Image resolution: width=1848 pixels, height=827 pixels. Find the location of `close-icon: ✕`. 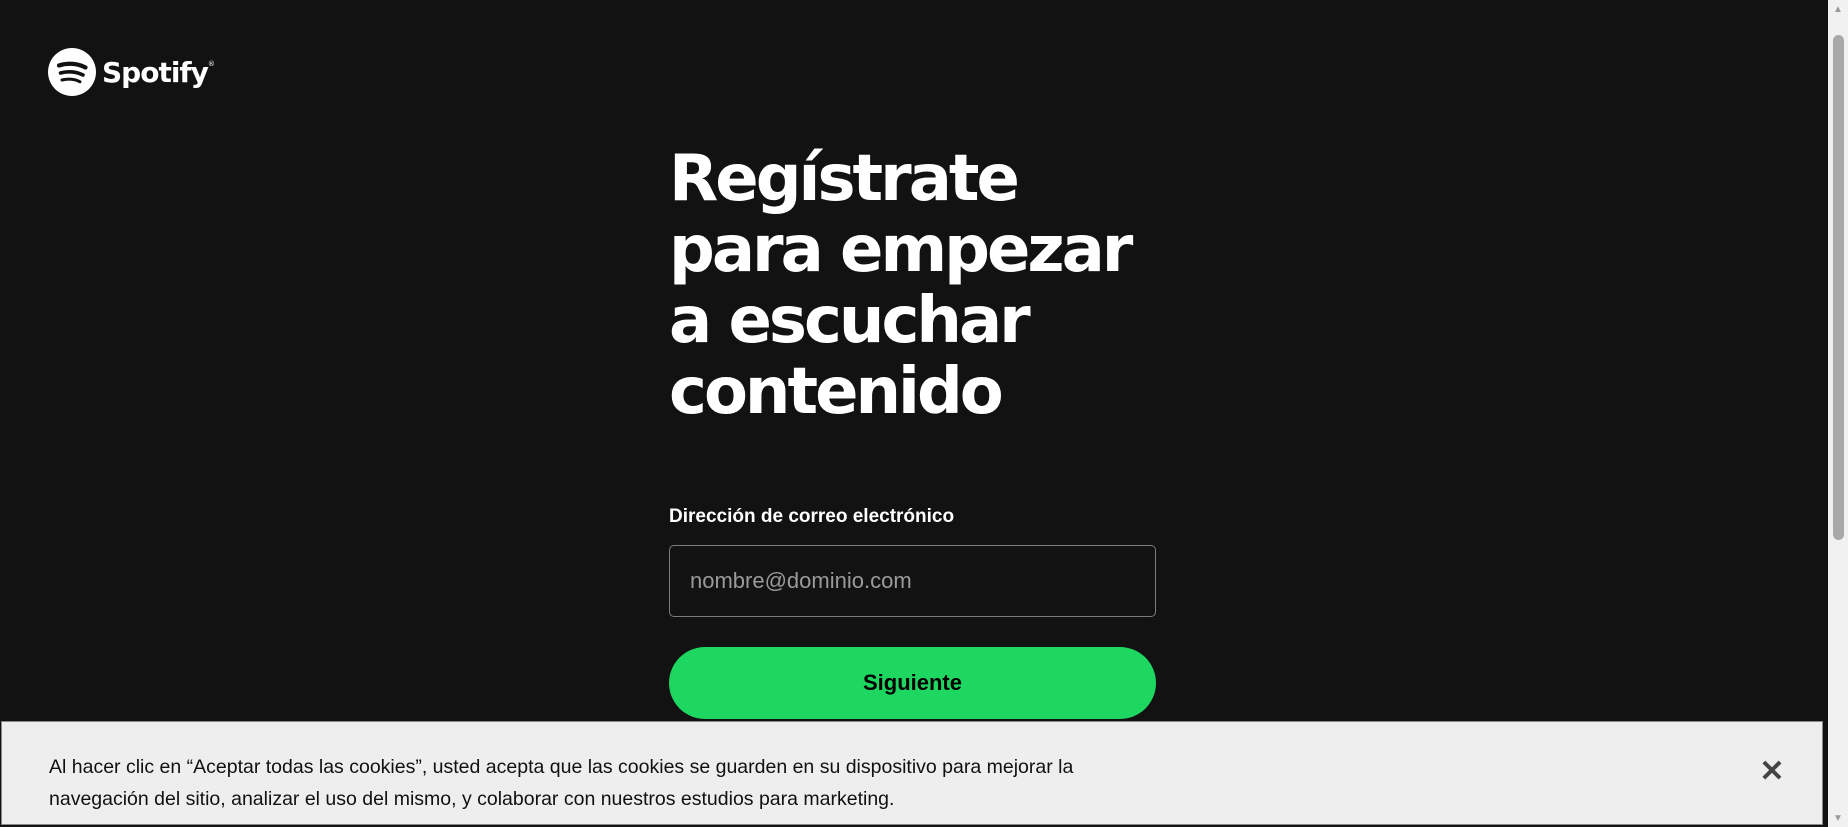

close-icon: ✕ is located at coordinates (1772, 772).